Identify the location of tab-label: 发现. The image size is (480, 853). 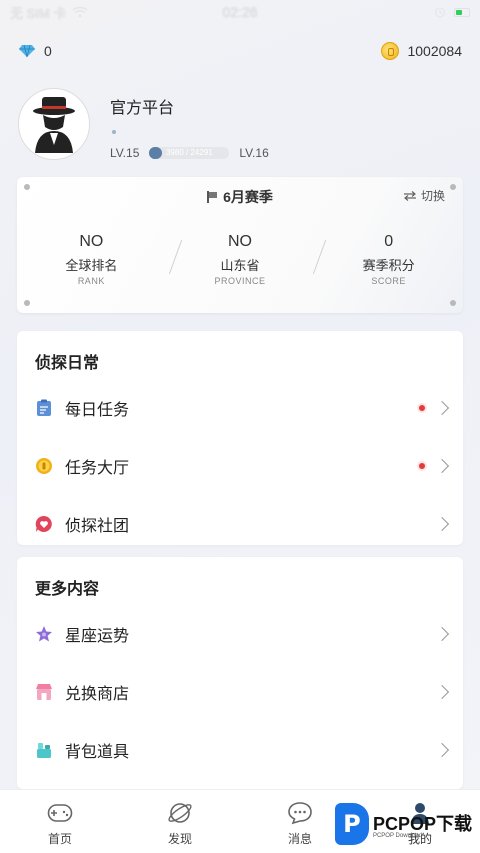
(179, 839).